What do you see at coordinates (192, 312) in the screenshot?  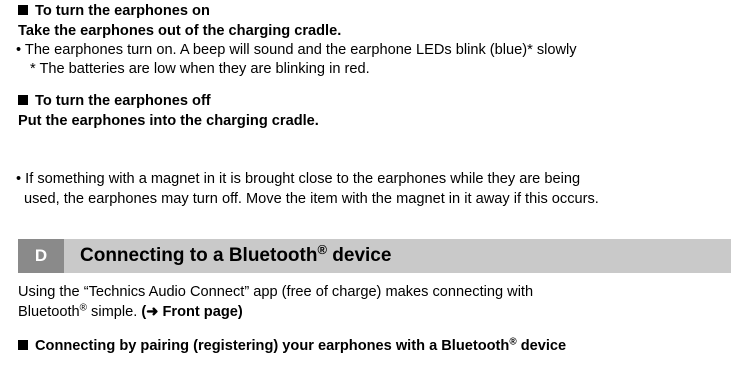 I see `front-page-reference: (➜ Front page)` at bounding box center [192, 312].